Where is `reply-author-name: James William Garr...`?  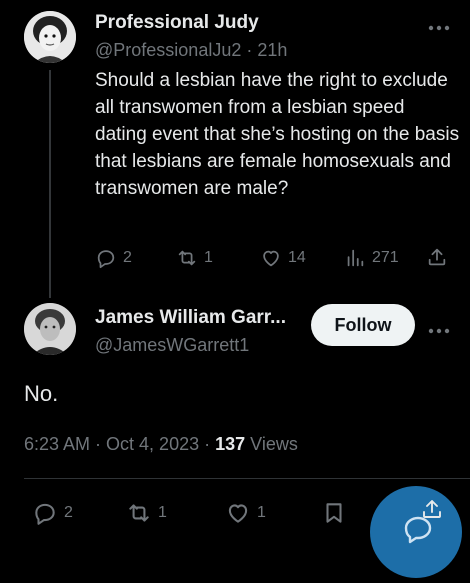 reply-author-name: James William Garr... is located at coordinates (190, 318).